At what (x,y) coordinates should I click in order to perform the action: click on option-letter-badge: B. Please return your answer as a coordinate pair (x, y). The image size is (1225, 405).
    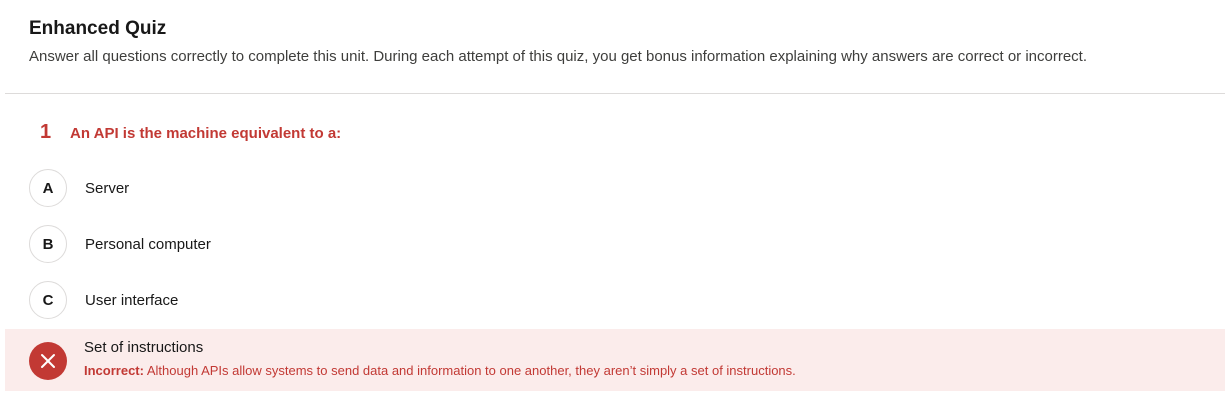
    Looking at the image, I should click on (48, 244).